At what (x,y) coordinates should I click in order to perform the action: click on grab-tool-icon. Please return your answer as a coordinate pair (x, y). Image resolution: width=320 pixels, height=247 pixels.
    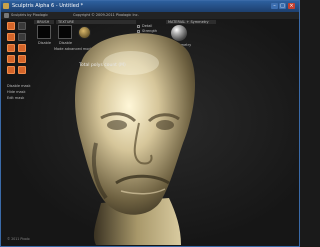
    Looking at the image, I should click on (11, 59).